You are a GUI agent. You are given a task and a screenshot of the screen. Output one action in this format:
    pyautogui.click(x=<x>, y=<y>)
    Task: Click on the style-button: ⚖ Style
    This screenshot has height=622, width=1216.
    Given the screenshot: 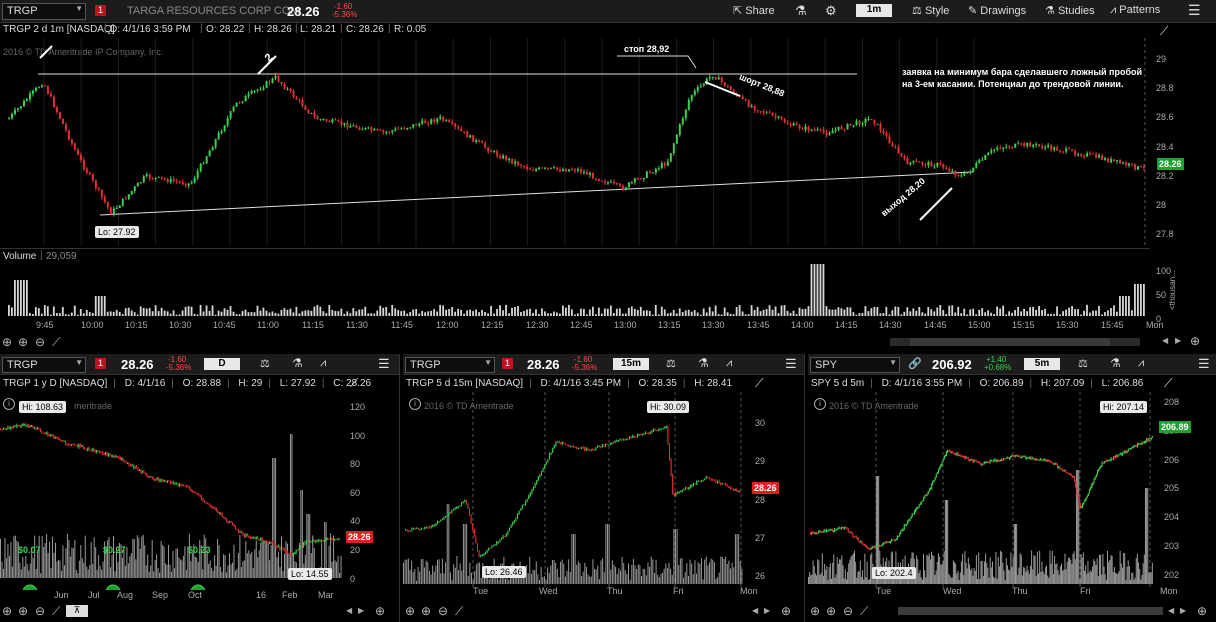 What is the action you would take?
    pyautogui.click(x=930, y=10)
    